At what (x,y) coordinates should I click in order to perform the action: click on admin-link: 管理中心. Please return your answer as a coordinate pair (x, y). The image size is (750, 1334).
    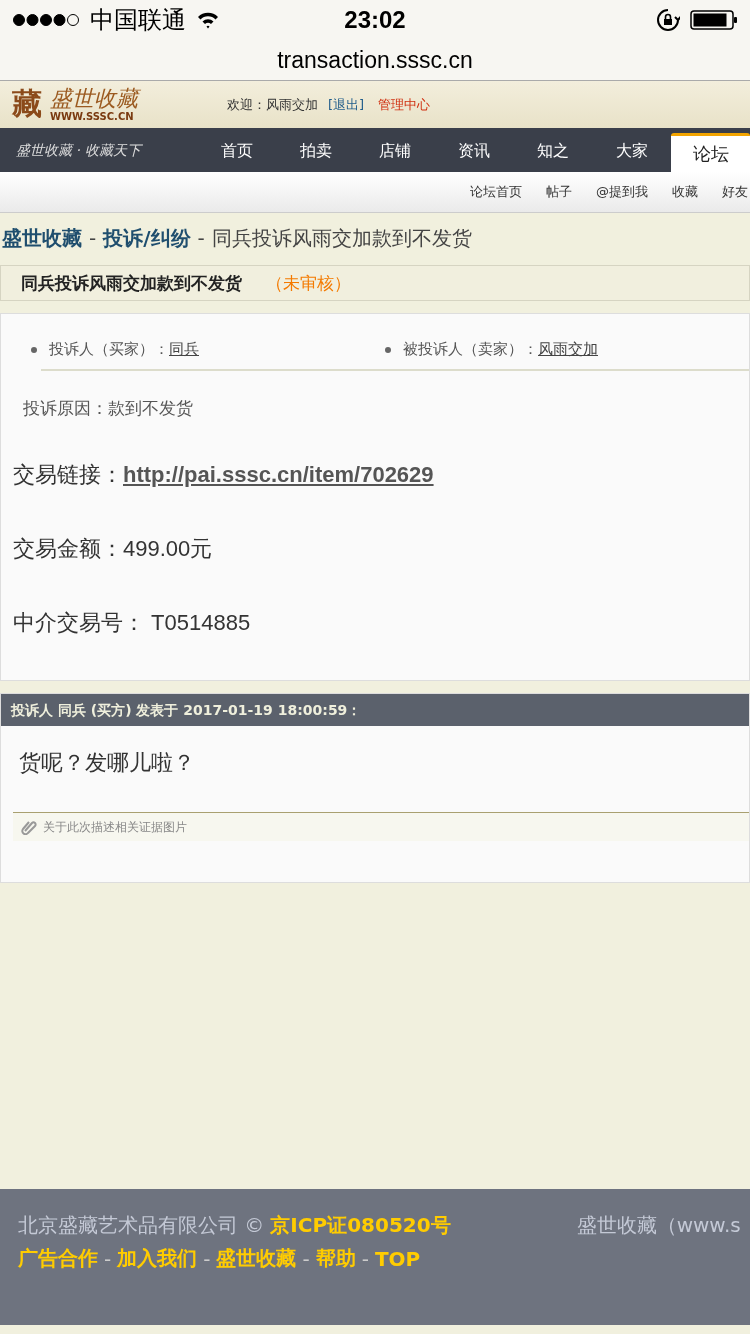
    Looking at the image, I should click on (404, 104).